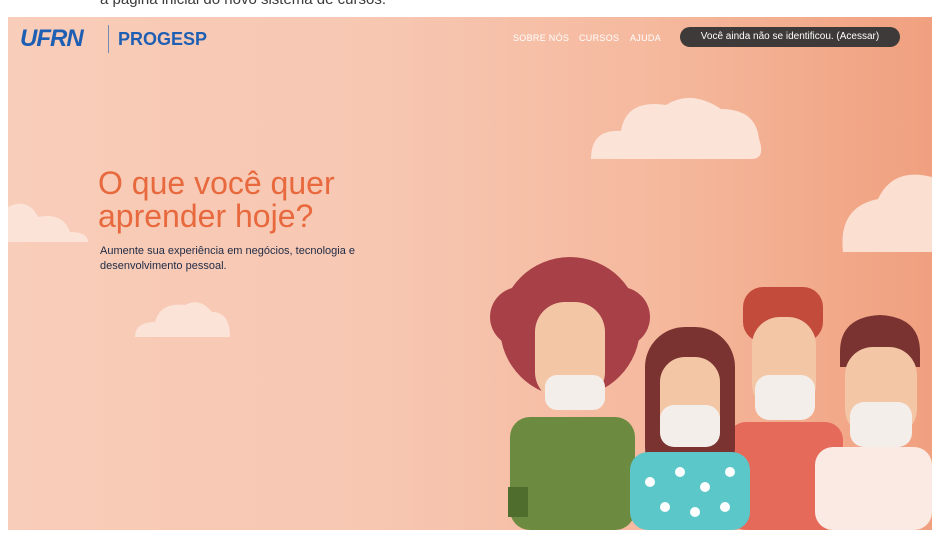 This screenshot has height=535, width=934. What do you see at coordinates (645, 38) in the screenshot?
I see `nav-ajuda: AJUDA` at bounding box center [645, 38].